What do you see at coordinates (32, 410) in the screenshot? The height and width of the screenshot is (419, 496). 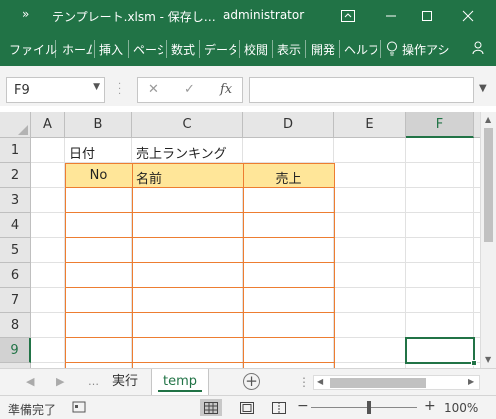 I see `status-ready: 準備完了` at bounding box center [32, 410].